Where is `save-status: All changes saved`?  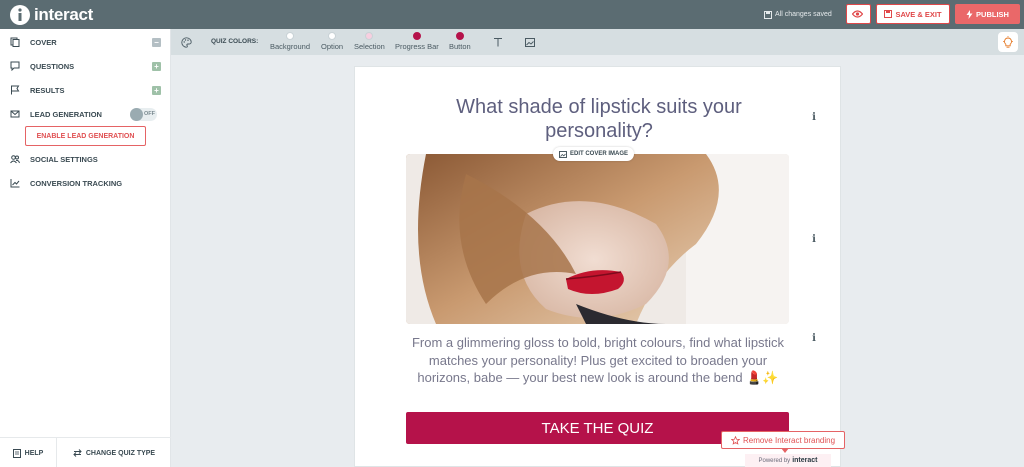 save-status: All changes saved is located at coordinates (798, 14).